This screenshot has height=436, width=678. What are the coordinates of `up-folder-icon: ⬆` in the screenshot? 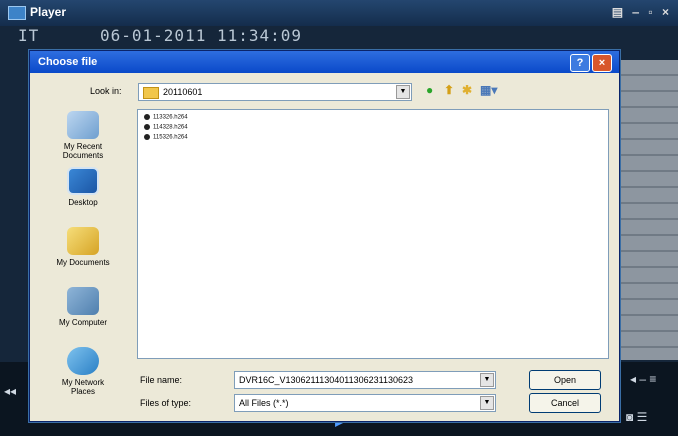 It's located at (449, 90).